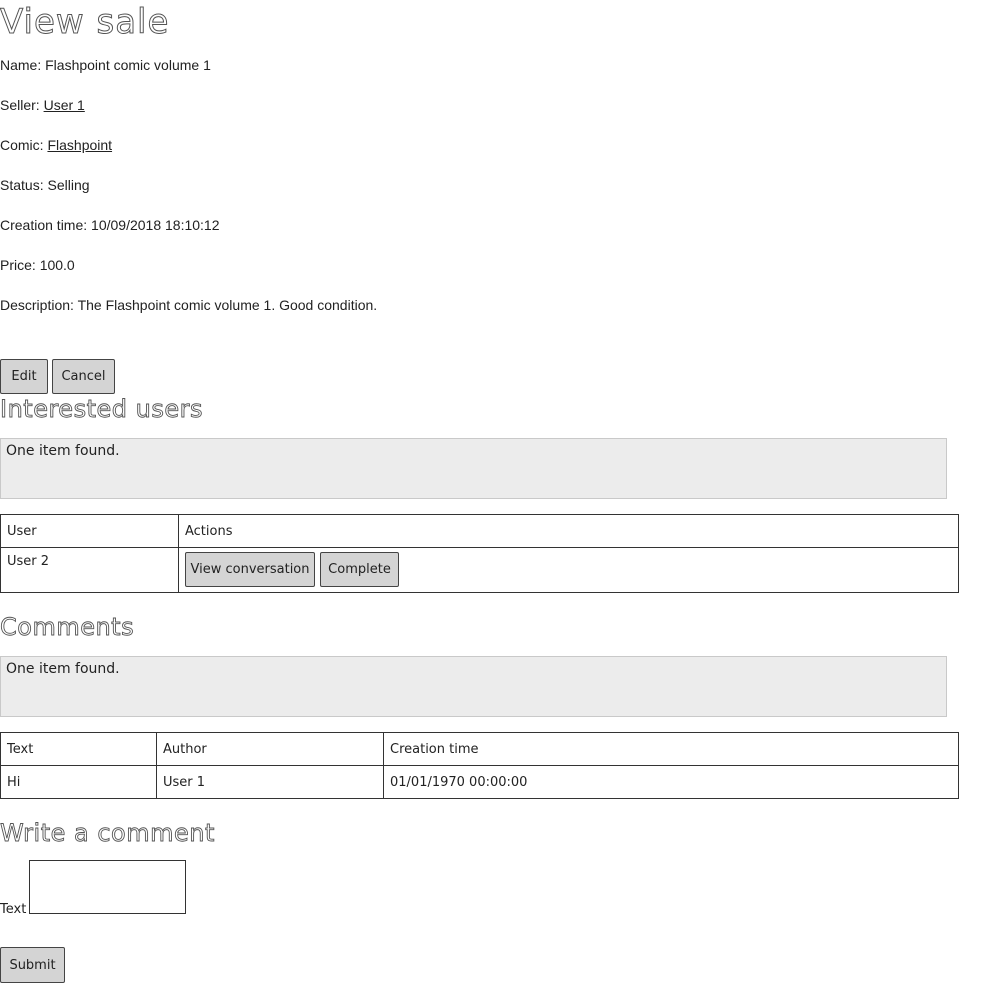 This screenshot has width=986, height=992. What do you see at coordinates (671, 749) in the screenshot?
I see `column-header-creation-time: Creation time` at bounding box center [671, 749].